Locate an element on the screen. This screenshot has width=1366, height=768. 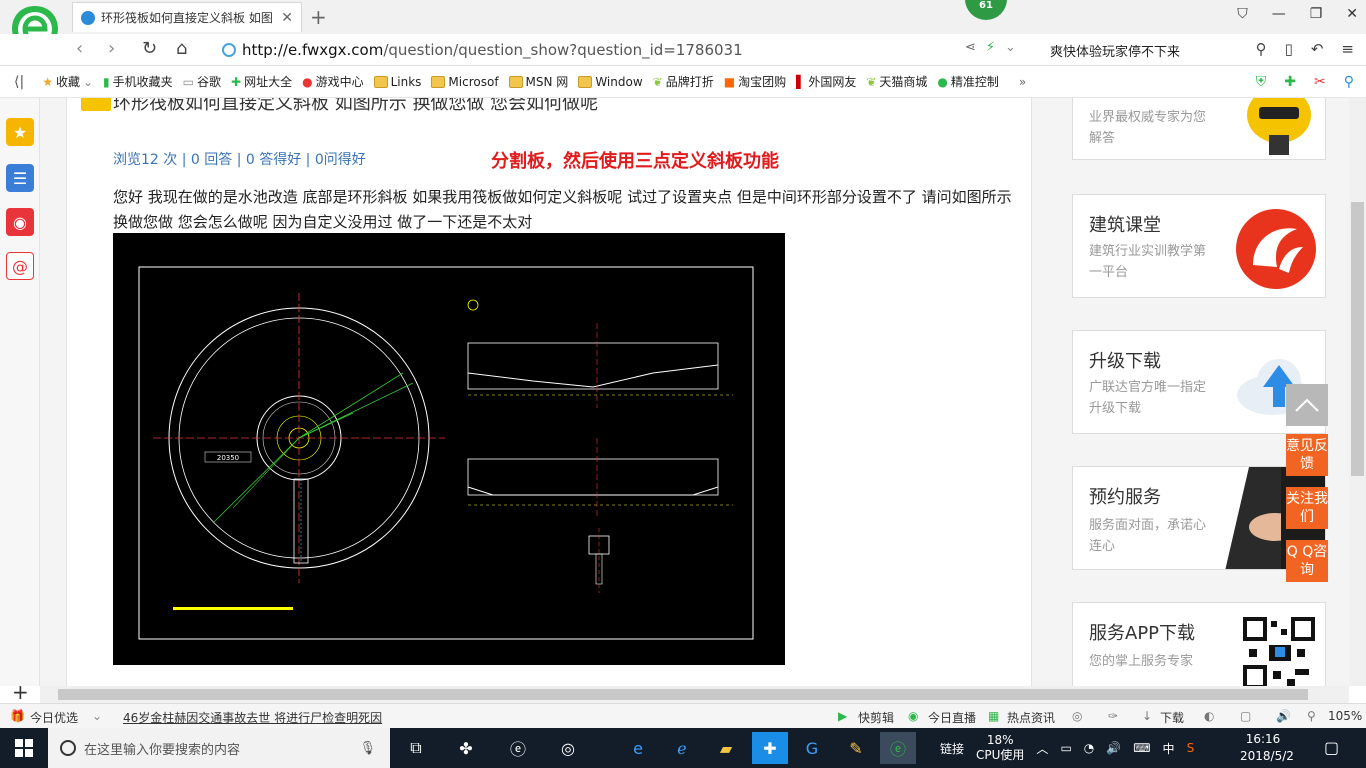
search-suggestion: 爽快体验玩家停不下来 is located at coordinates (1115, 50).